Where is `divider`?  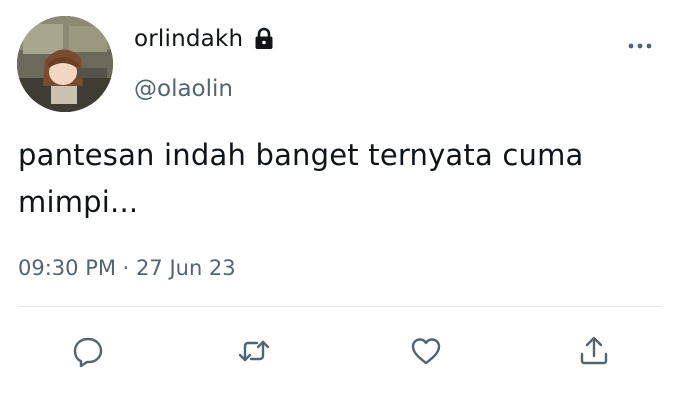
divider is located at coordinates (340, 306).